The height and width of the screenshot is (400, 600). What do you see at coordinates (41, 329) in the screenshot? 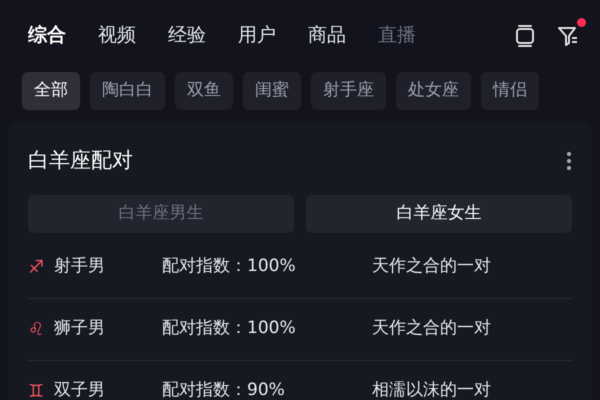
I see `zodiac-icon: ♌` at bounding box center [41, 329].